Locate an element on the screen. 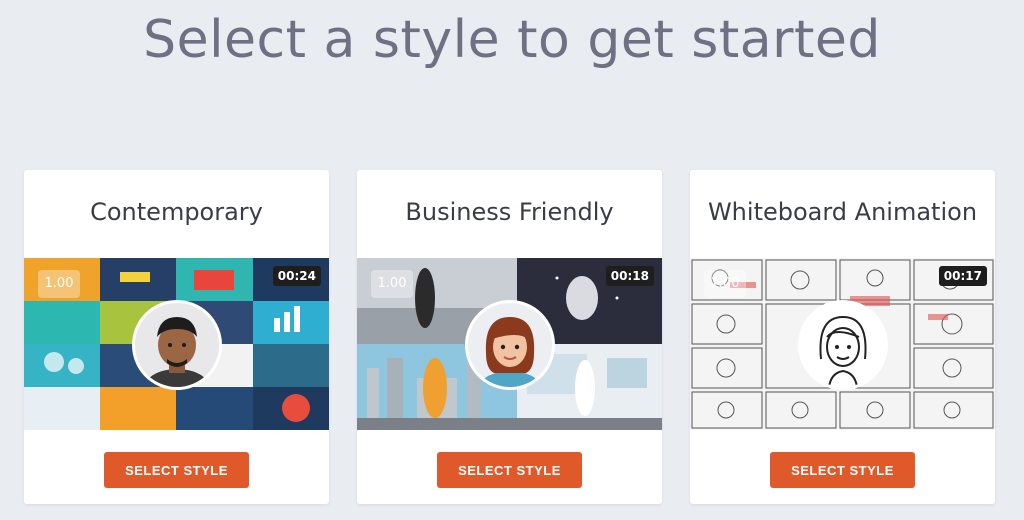 This screenshot has height=520, width=1024. video-preview-business-friendly: 1.00 00:18 is located at coordinates (509, 344).